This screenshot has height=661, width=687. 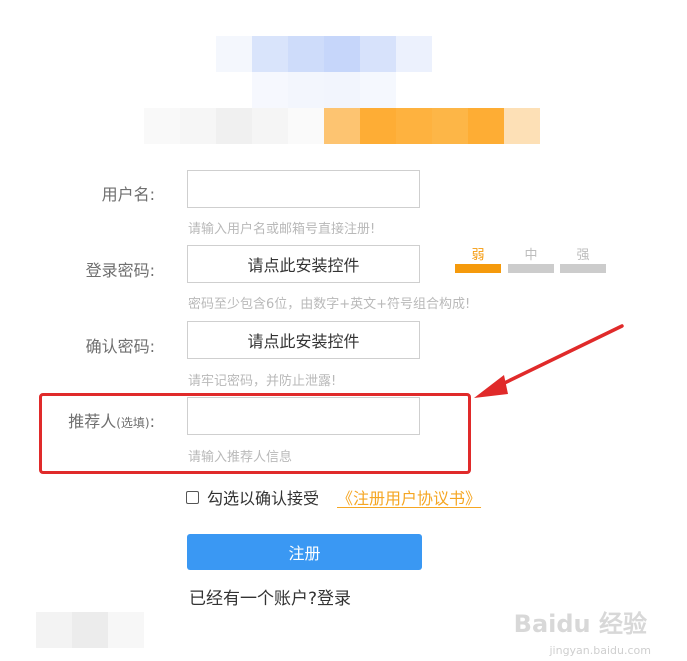 I want to click on agreement-text: 勾选以确认接受, so click(x=263, y=498).